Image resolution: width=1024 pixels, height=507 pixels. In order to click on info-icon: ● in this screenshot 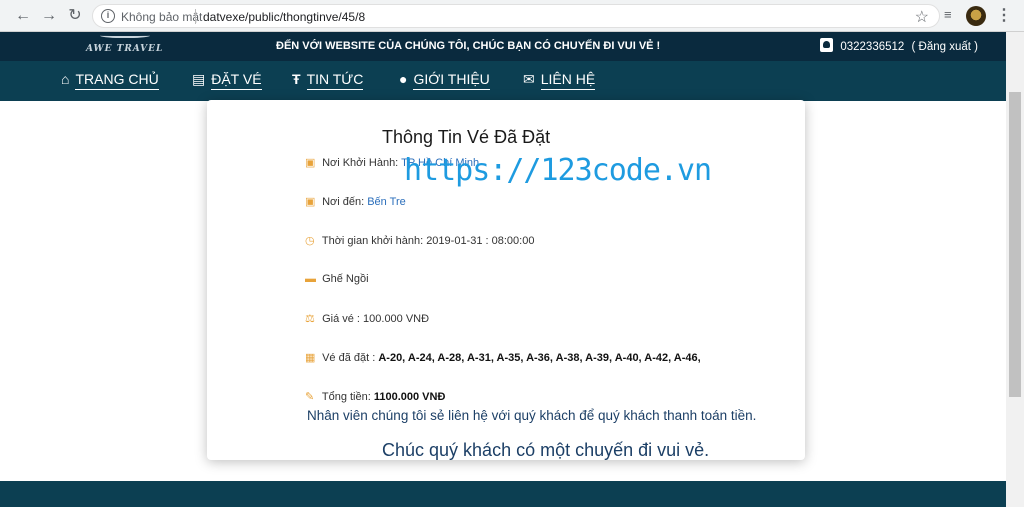, I will do `click(403, 79)`.